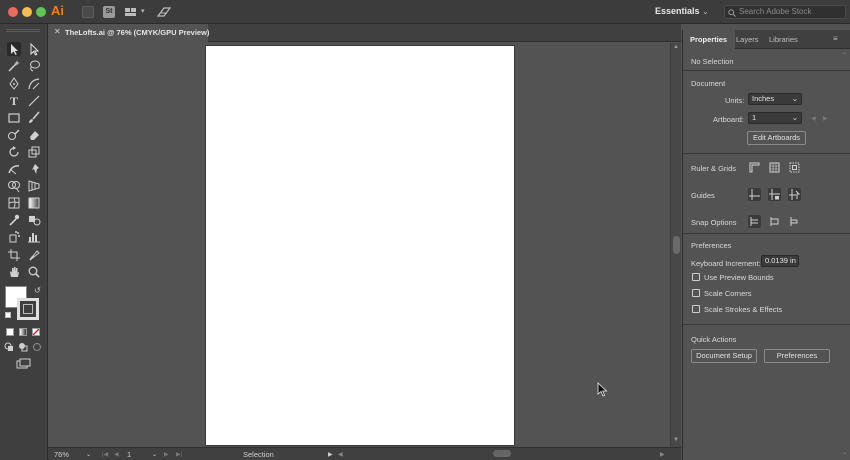 This screenshot has height=460, width=850. I want to click on snap-to-grid-icon, so click(774, 221).